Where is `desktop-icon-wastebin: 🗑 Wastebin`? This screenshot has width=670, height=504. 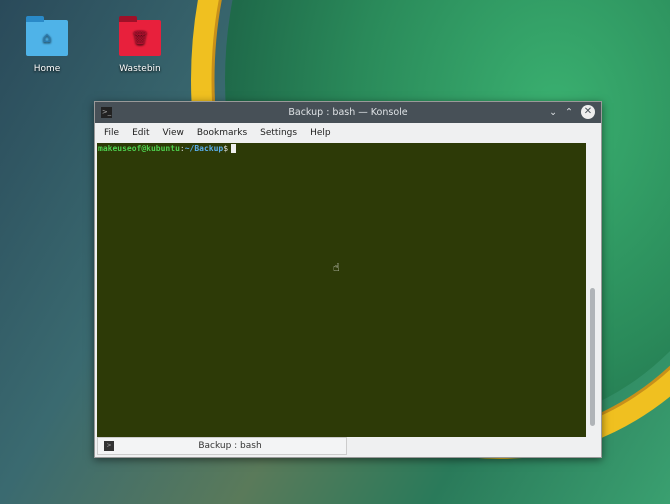 desktop-icon-wastebin: 🗑 Wastebin is located at coordinates (140, 45).